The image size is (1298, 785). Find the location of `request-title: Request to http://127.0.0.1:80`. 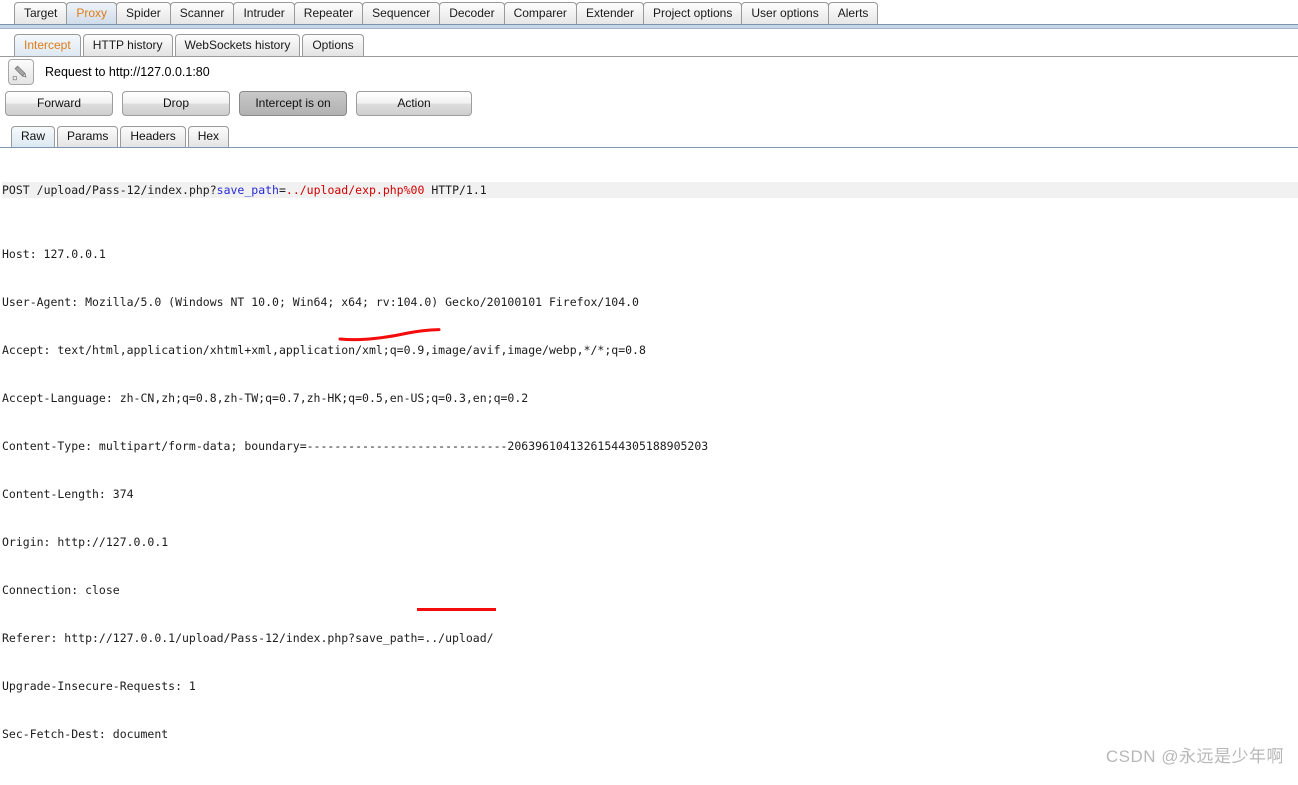

request-title: Request to http://127.0.0.1:80 is located at coordinates (127, 72).